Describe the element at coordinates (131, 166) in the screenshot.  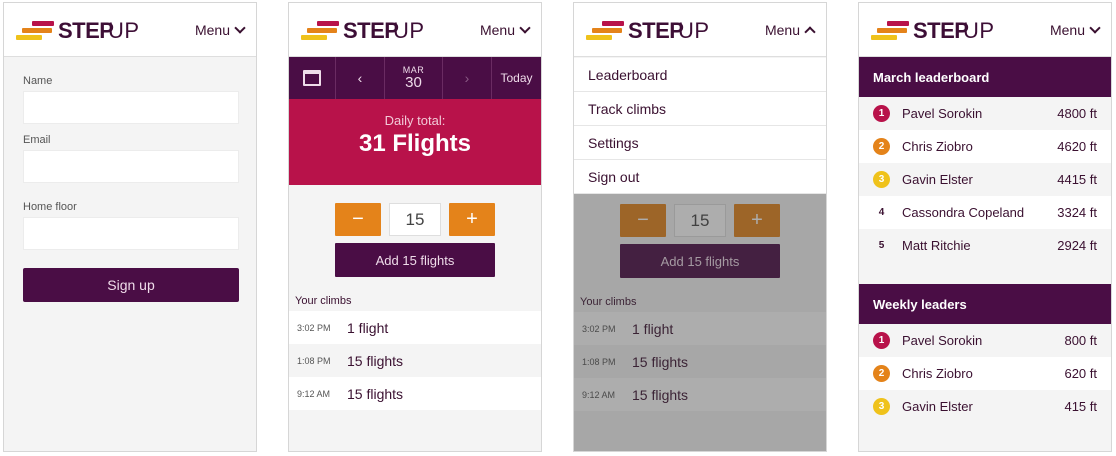
I see `email-field` at that location.